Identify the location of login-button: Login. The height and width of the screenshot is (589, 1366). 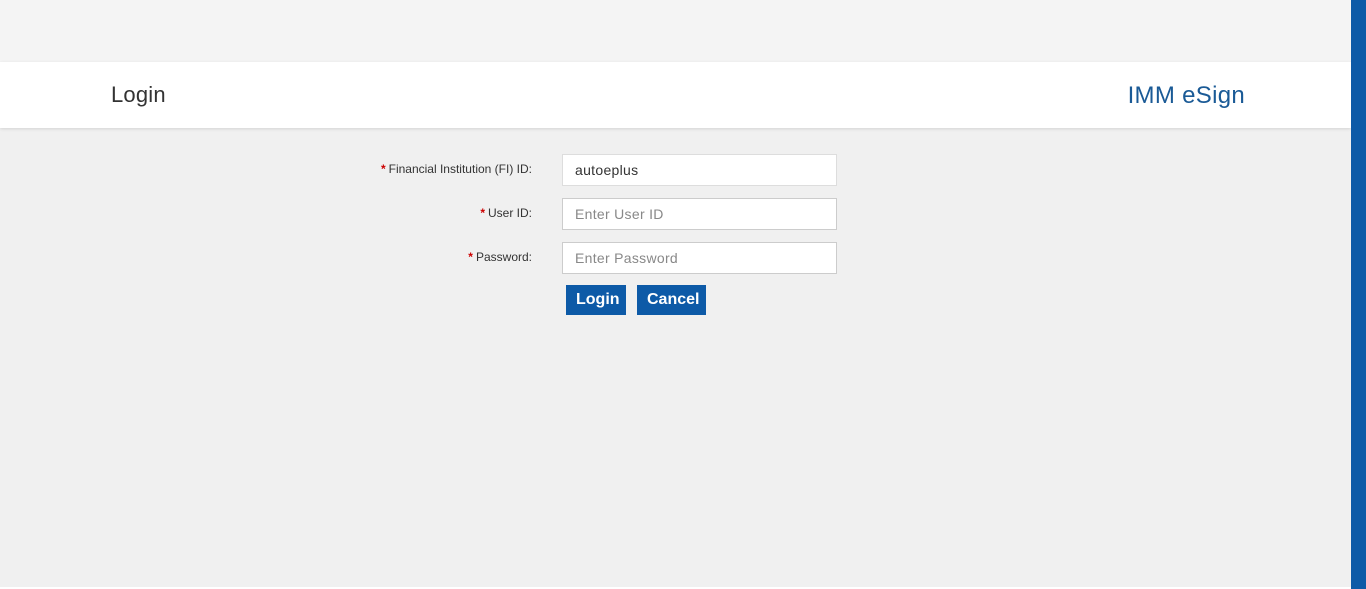
(596, 300).